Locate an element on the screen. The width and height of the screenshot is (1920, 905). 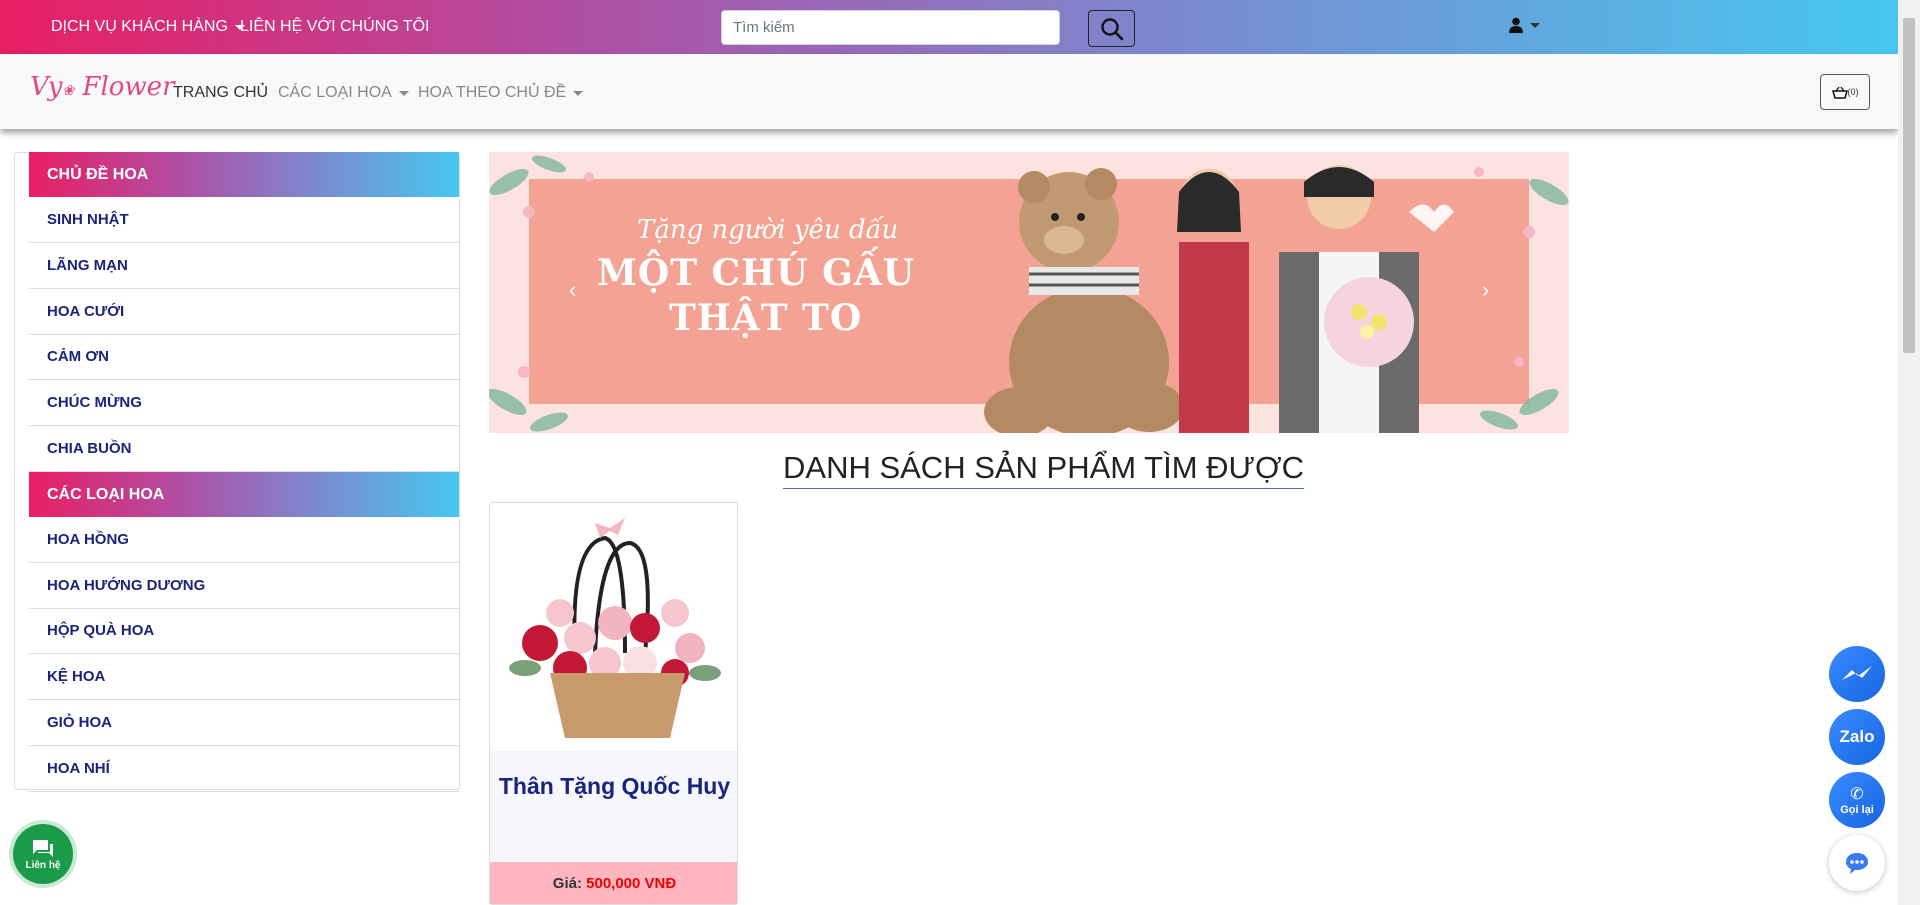
carousel-next-icon: › is located at coordinates (1485, 290).